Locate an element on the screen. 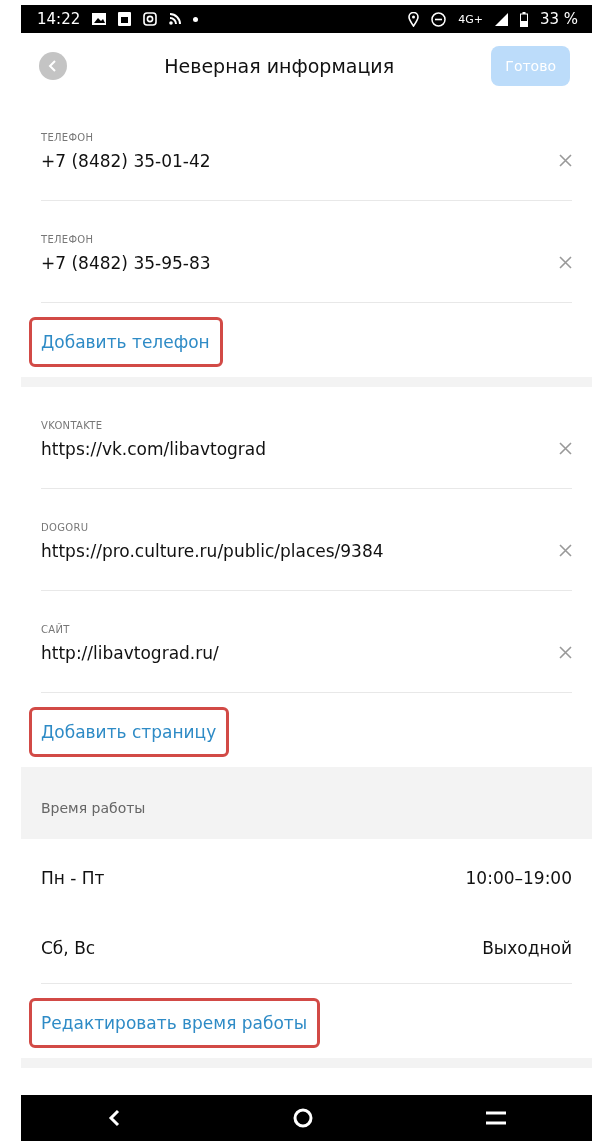  dot-icon is located at coordinates (196, 19).